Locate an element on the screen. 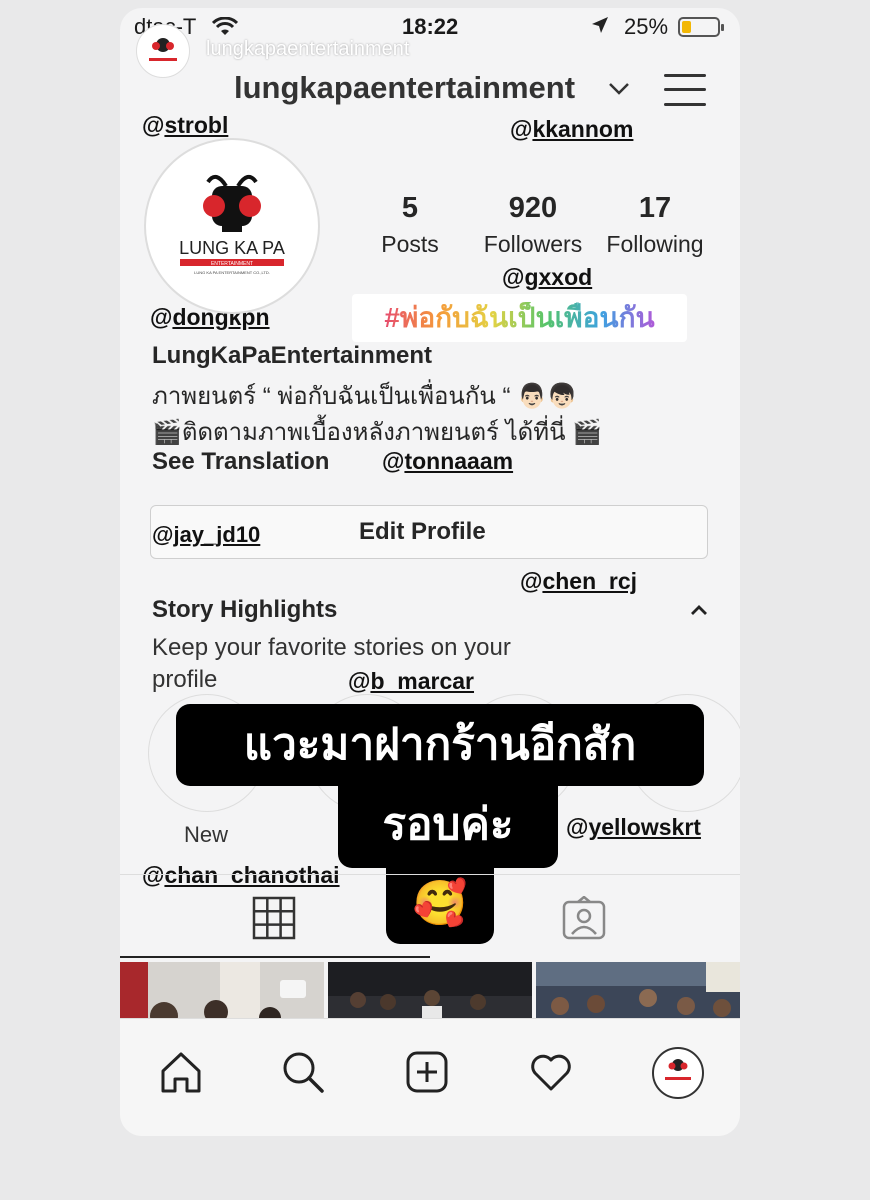 This screenshot has height=1200, width=870. bottom-nav-bar is located at coordinates (430, 1077).